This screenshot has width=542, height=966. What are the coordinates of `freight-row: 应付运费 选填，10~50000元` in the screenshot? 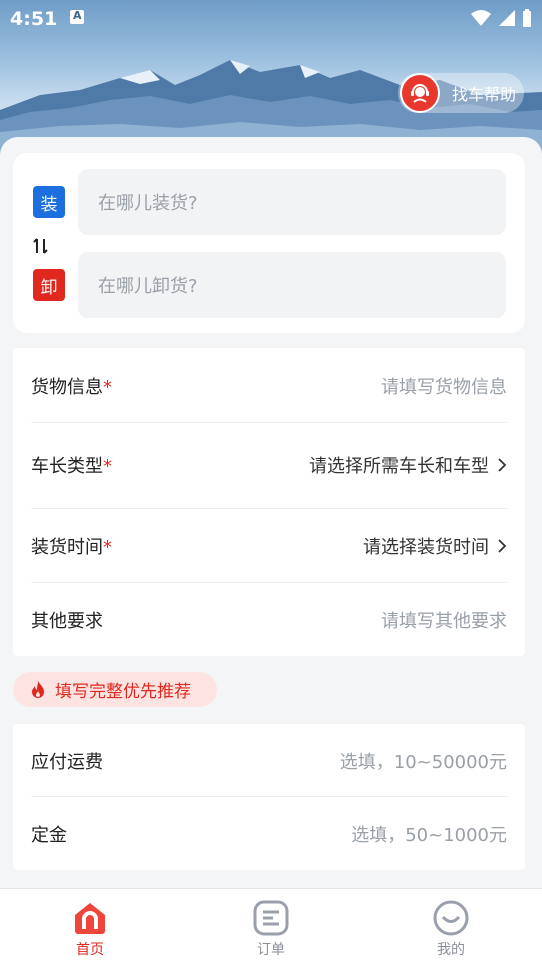 It's located at (269, 761).